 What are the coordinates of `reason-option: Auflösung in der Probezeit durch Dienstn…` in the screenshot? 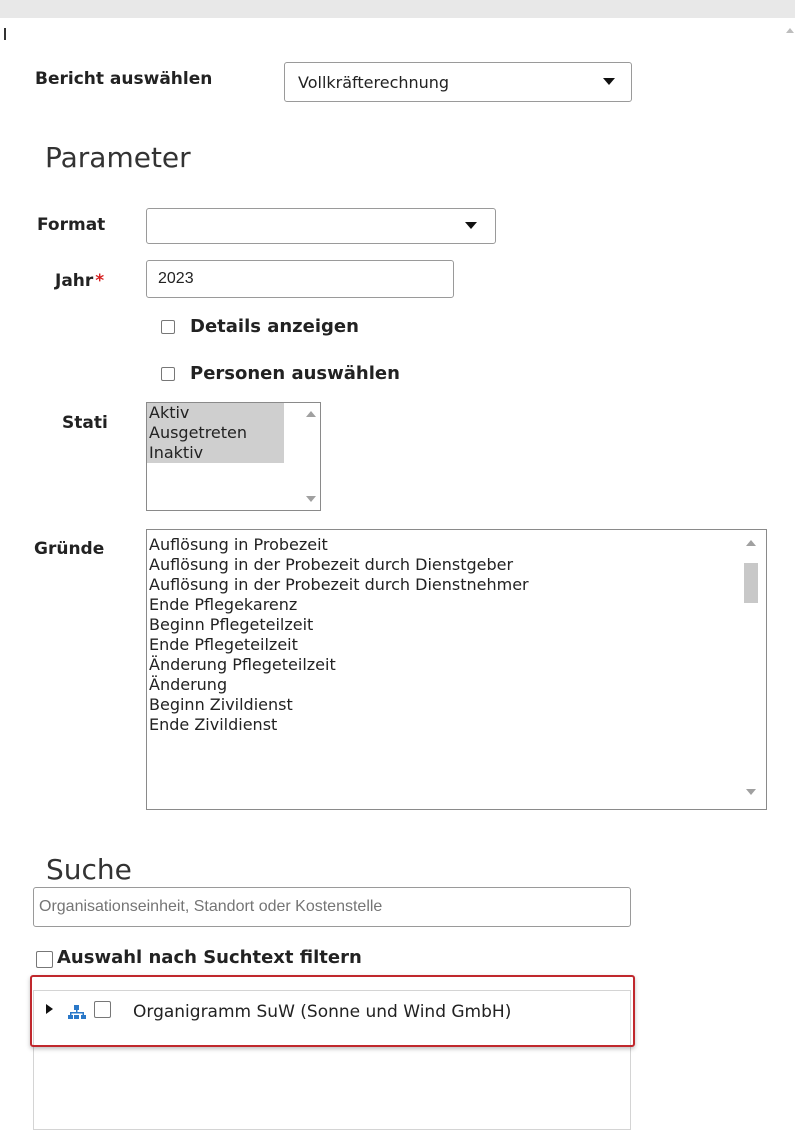 It's located at (456, 585).